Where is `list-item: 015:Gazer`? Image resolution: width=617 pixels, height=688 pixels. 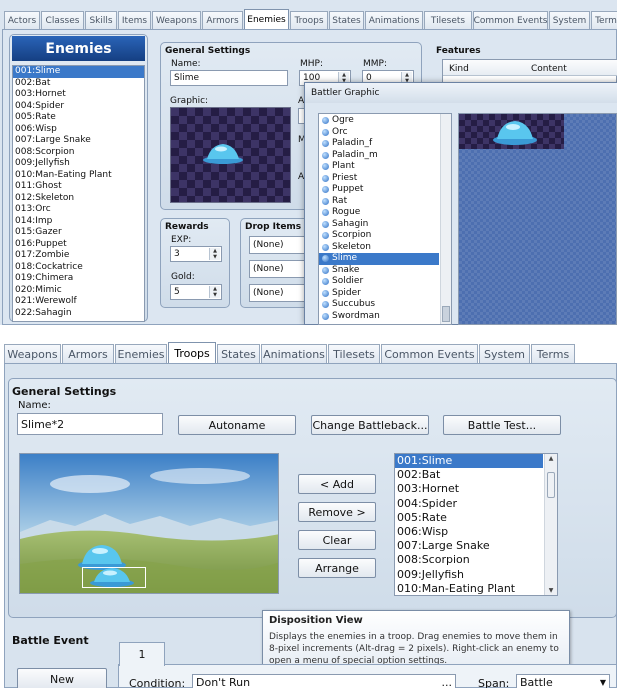
list-item: 015:Gazer is located at coordinates (78, 233).